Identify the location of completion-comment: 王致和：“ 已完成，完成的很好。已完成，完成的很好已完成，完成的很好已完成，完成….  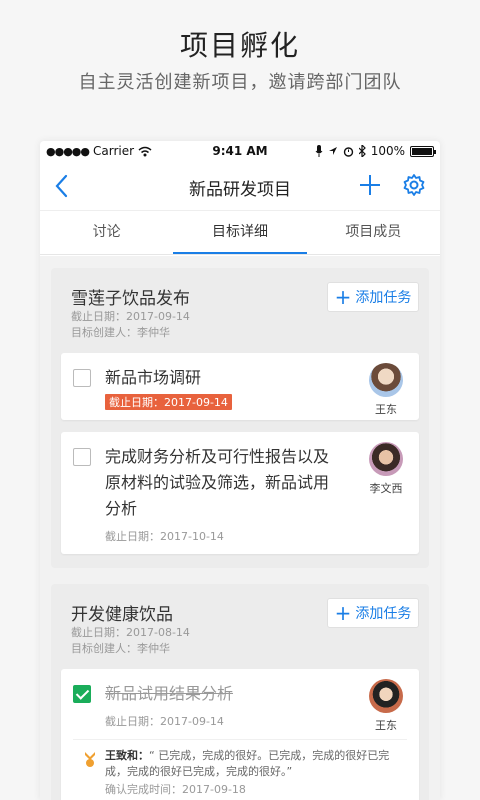
(240, 768).